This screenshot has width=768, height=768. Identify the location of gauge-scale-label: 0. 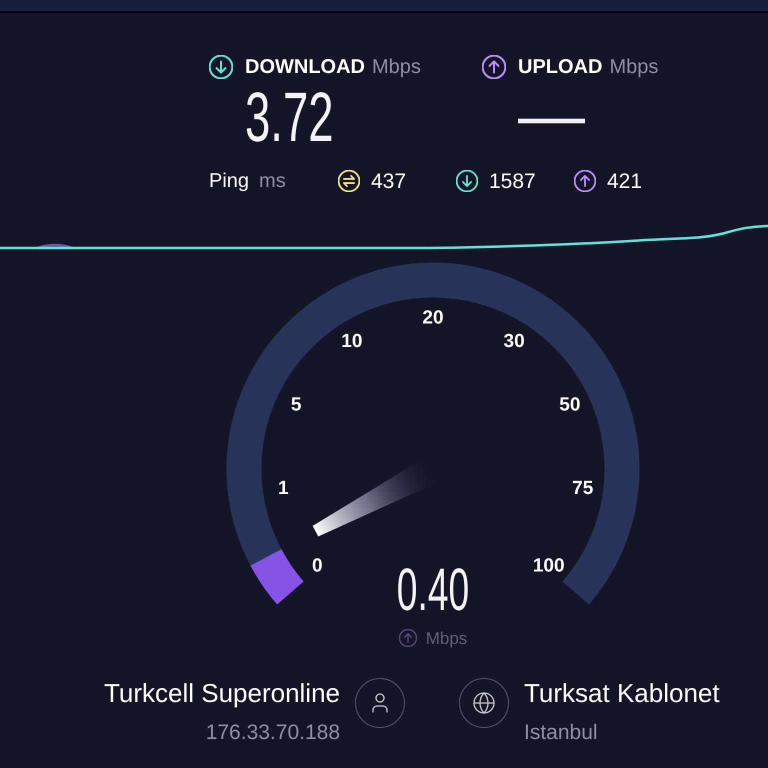
(317, 566).